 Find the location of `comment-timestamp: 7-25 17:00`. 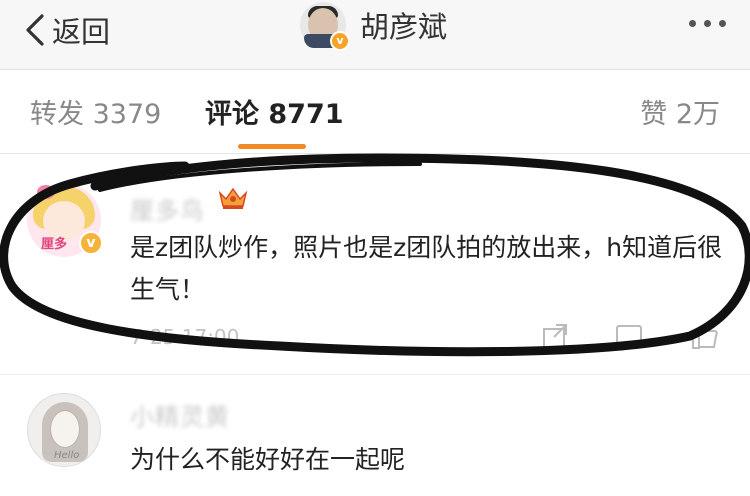

comment-timestamp: 7-25 17:00 is located at coordinates (185, 337).